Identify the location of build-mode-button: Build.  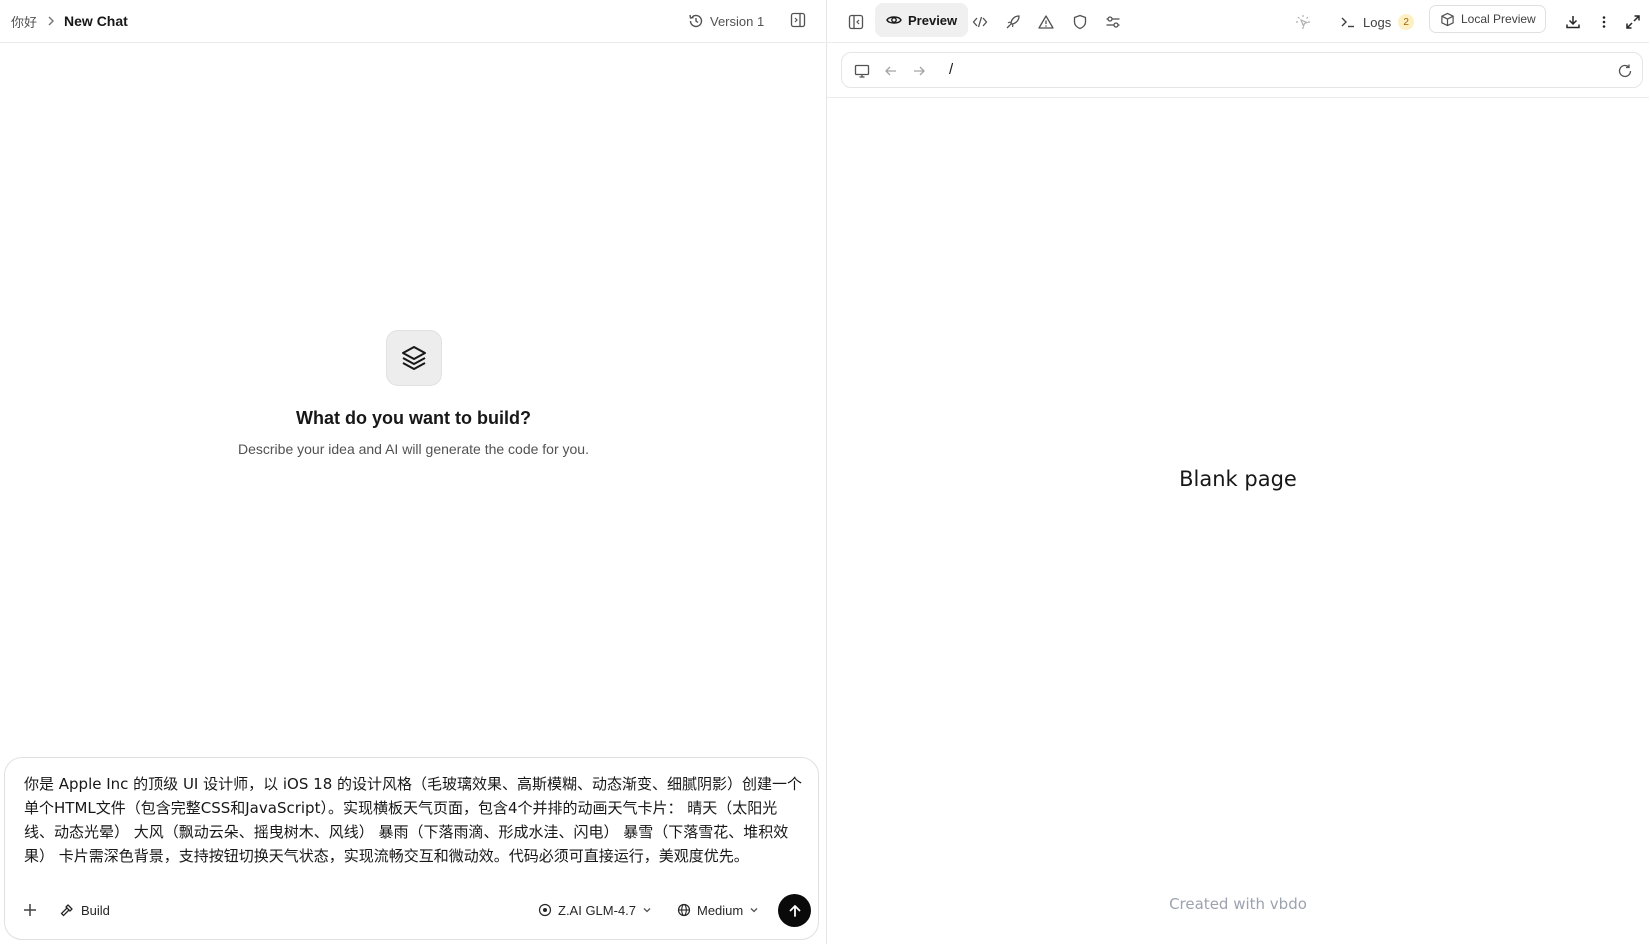
(84, 910).